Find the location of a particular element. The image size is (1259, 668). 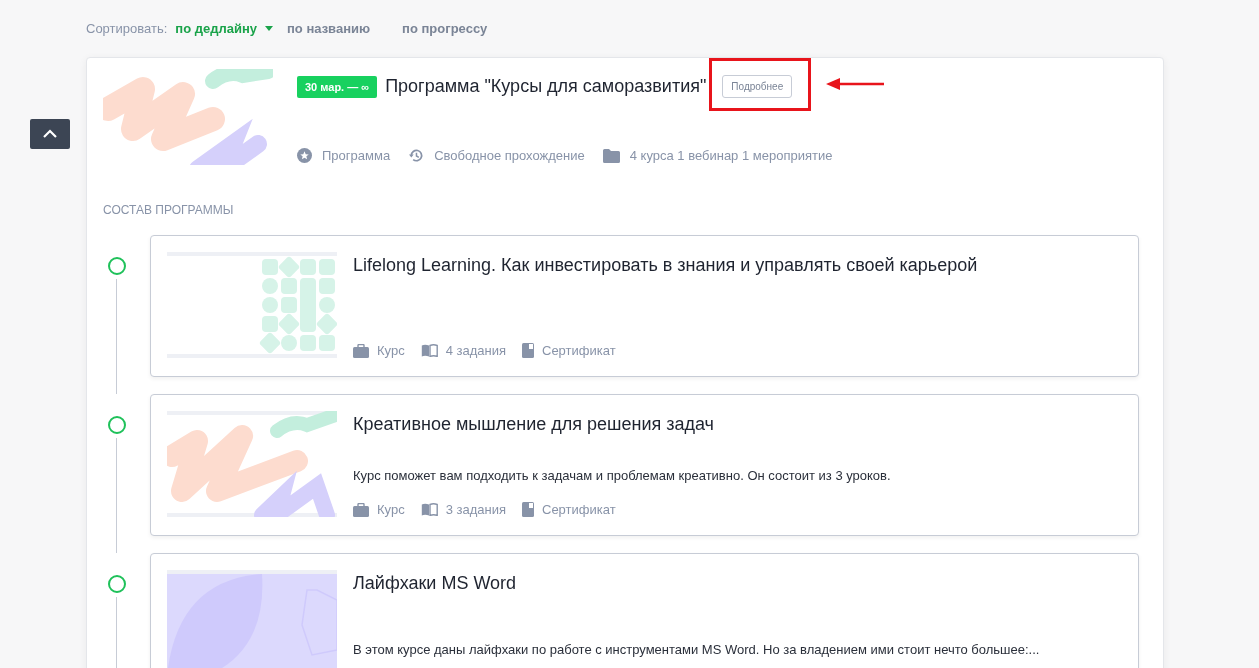

details-button: Подробнее is located at coordinates (757, 86).